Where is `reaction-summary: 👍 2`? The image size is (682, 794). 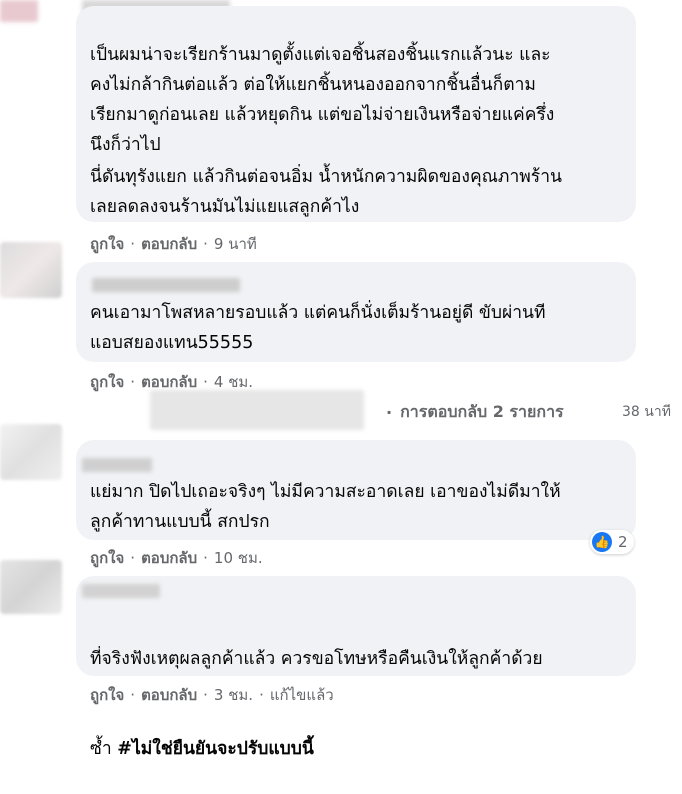
reaction-summary: 👍 2 is located at coordinates (612, 542).